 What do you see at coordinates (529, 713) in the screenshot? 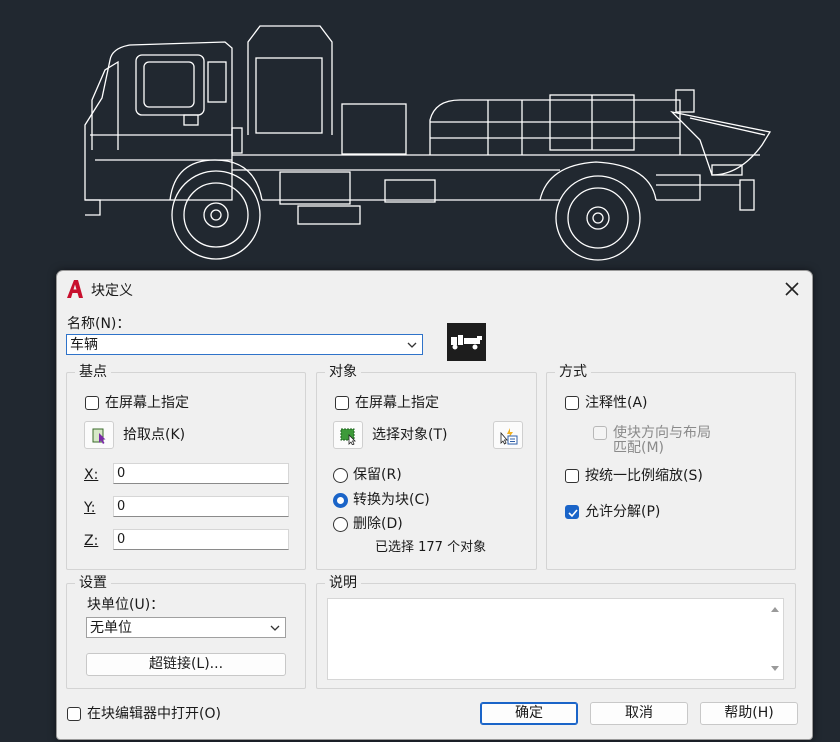
I see `ok-button: 确定` at bounding box center [529, 713].